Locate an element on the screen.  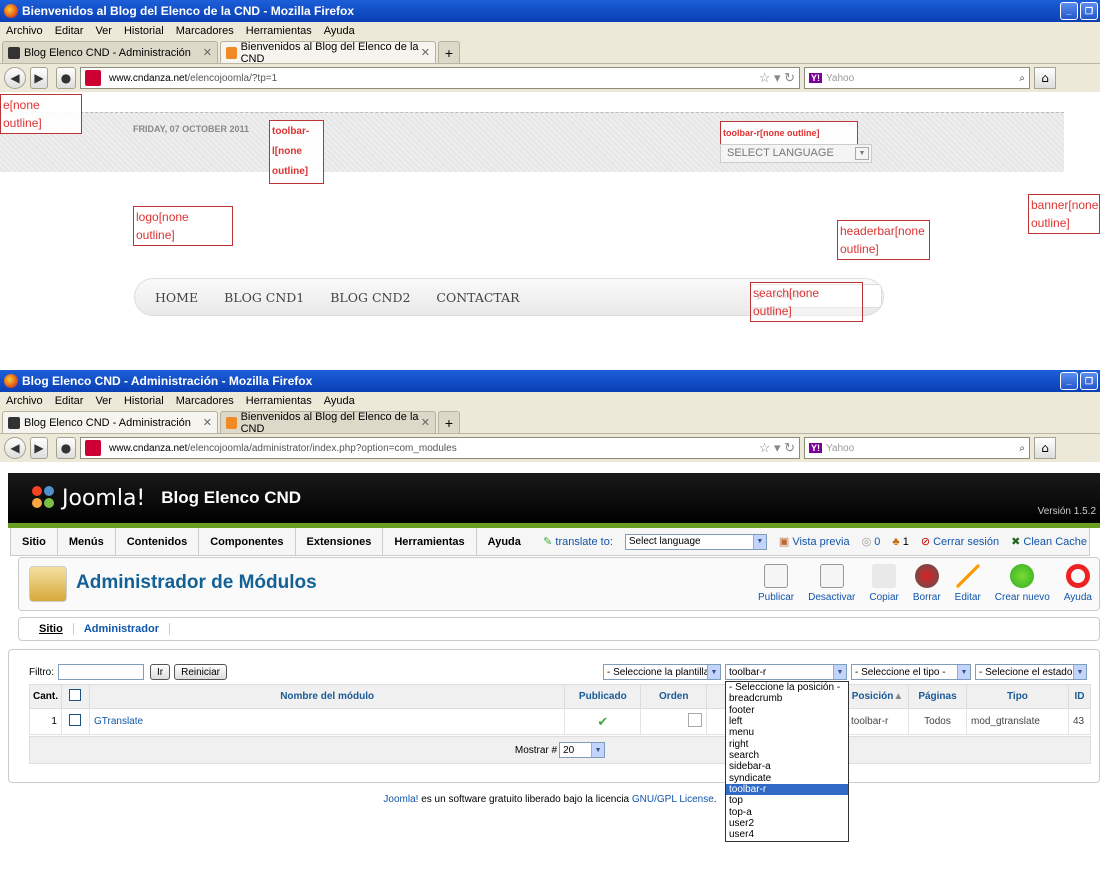
help-button: Ayuda is located at coordinates (1078, 583).